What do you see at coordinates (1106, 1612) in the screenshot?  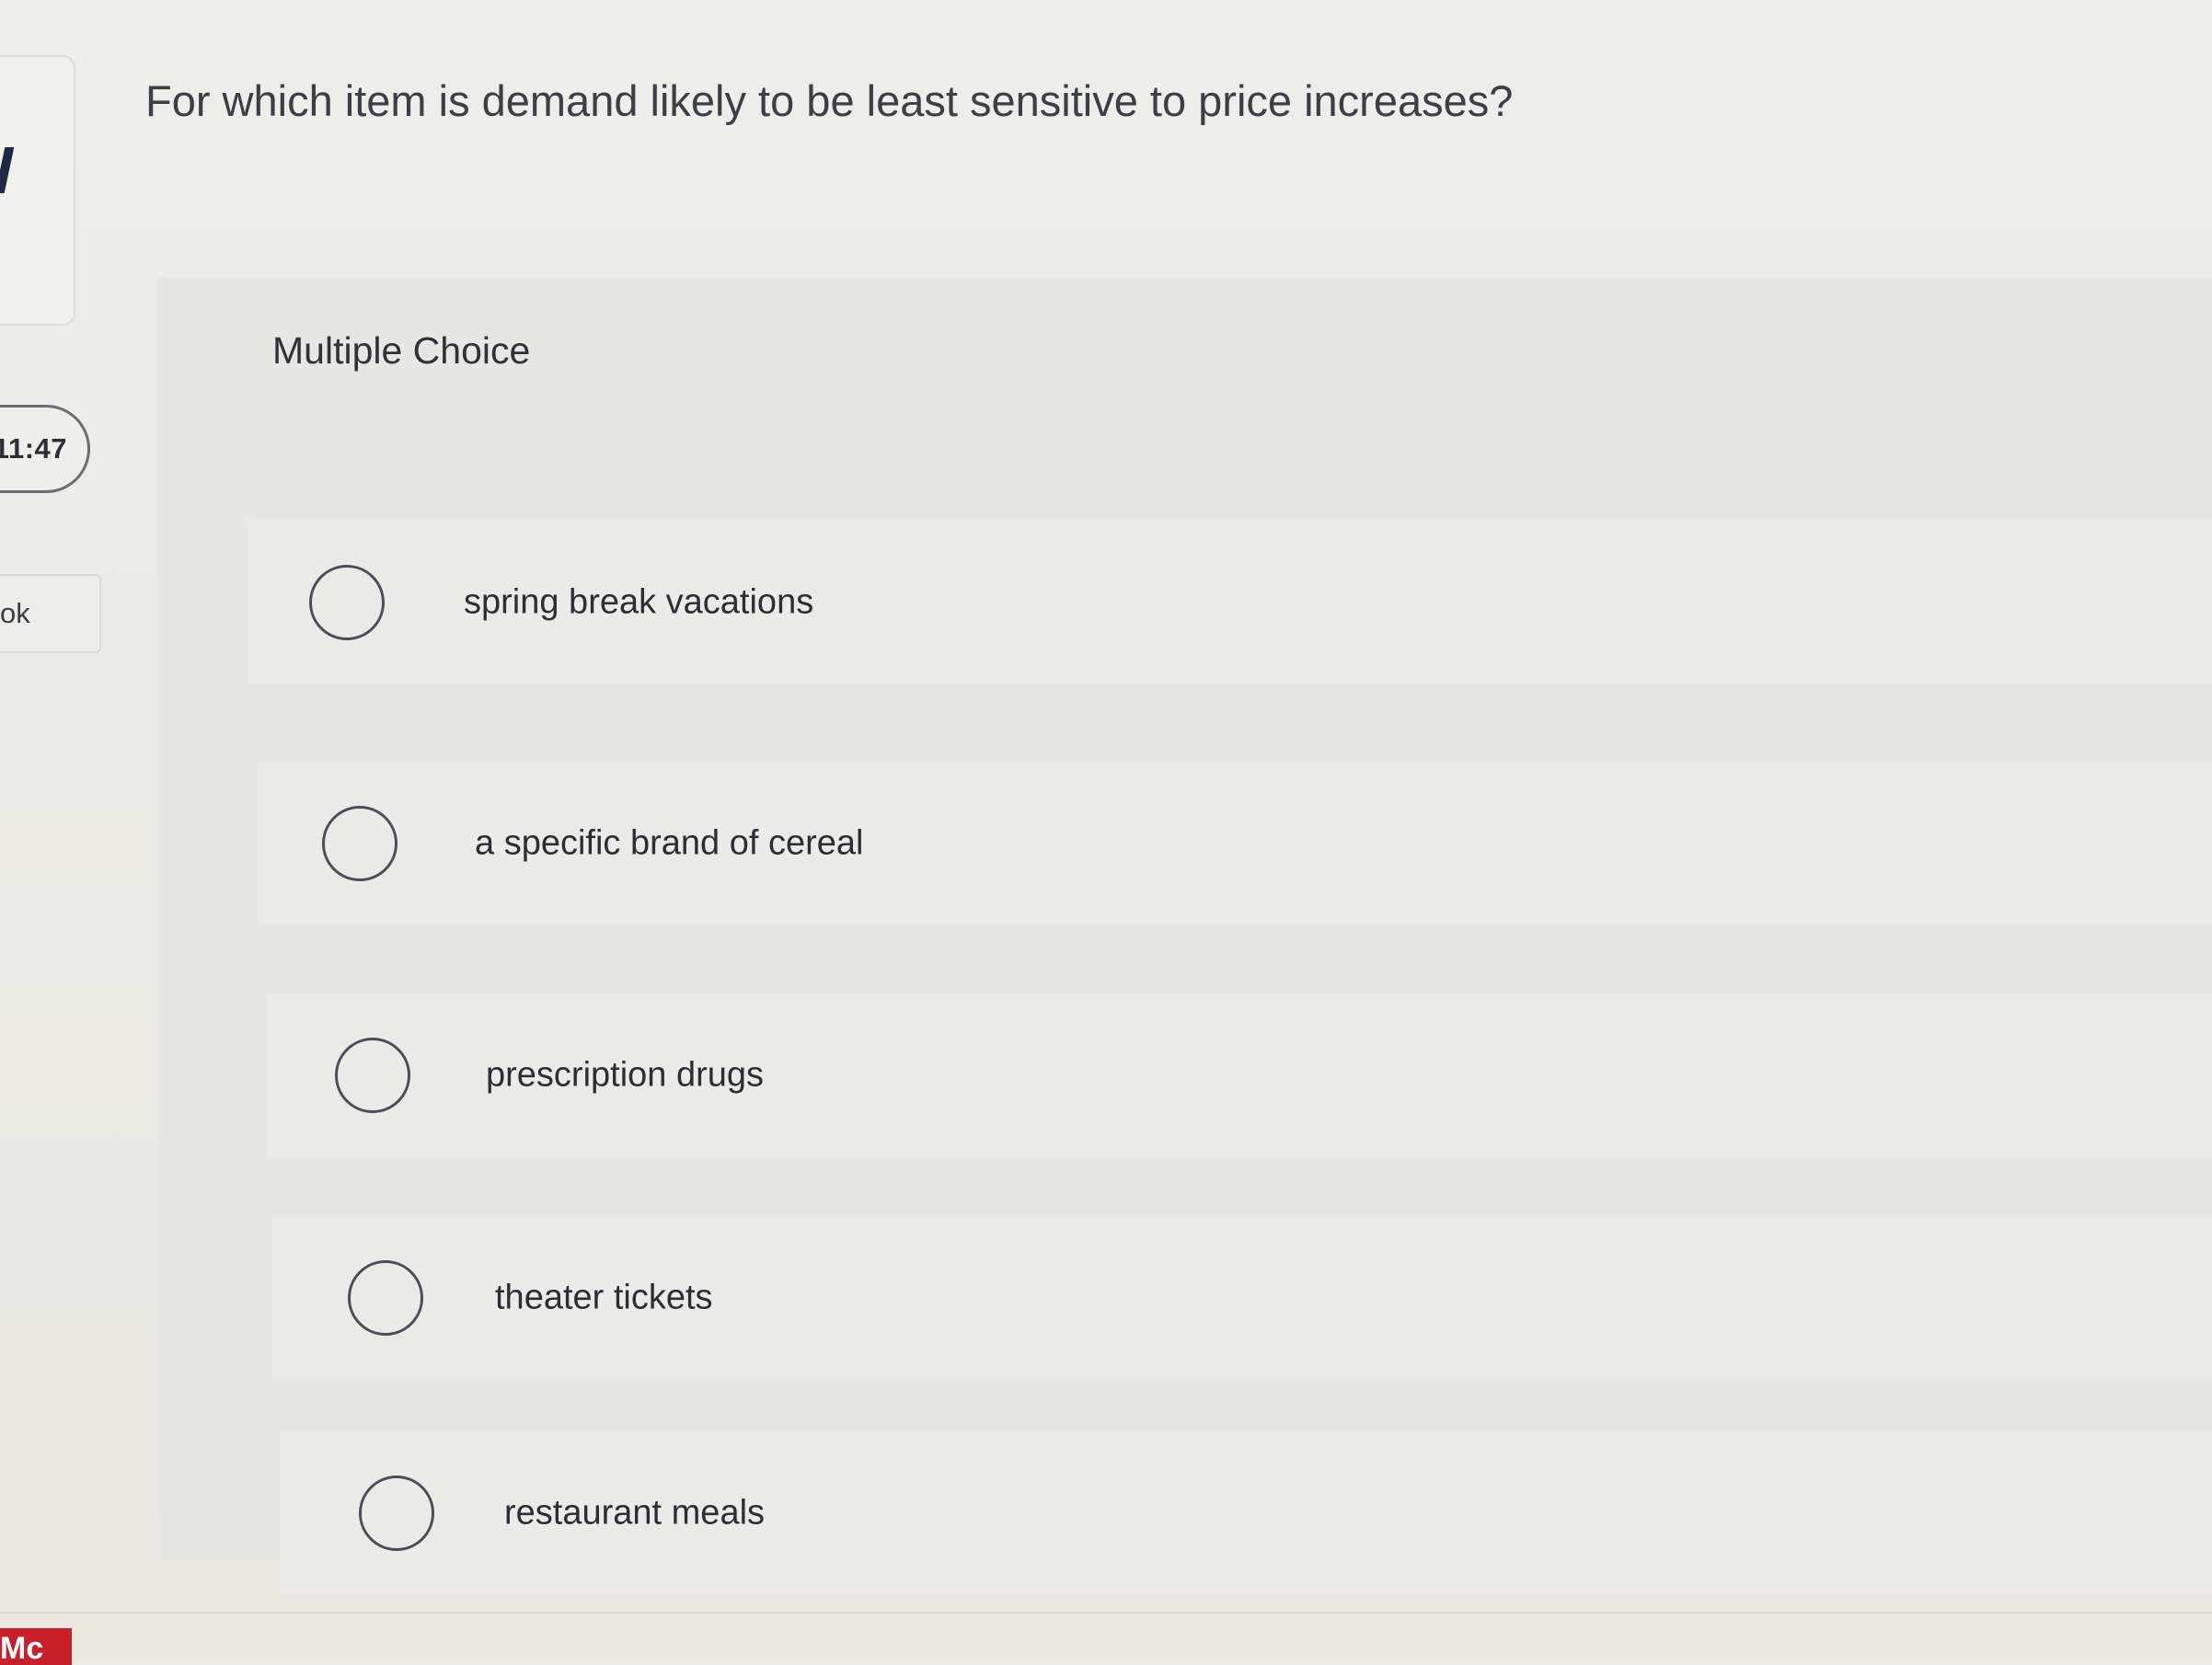 I see `divider` at bounding box center [1106, 1612].